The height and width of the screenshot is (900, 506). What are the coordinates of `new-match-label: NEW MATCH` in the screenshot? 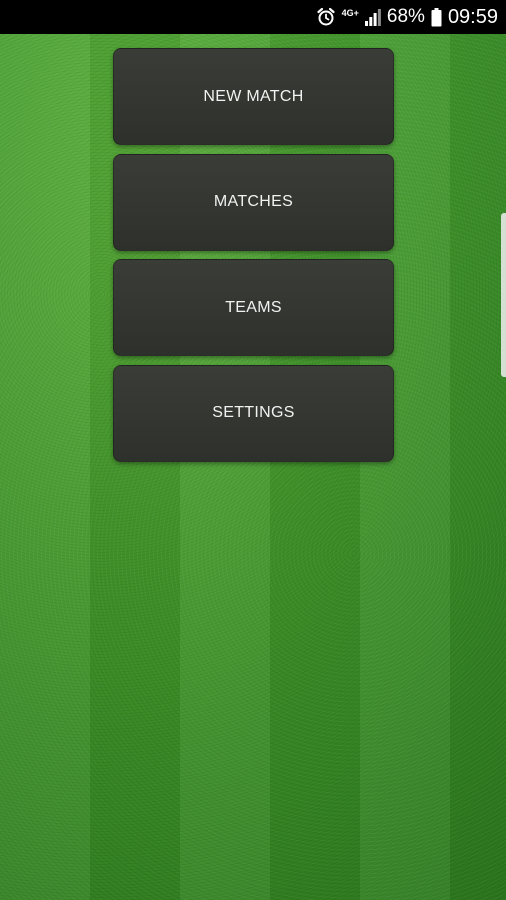 It's located at (253, 96).